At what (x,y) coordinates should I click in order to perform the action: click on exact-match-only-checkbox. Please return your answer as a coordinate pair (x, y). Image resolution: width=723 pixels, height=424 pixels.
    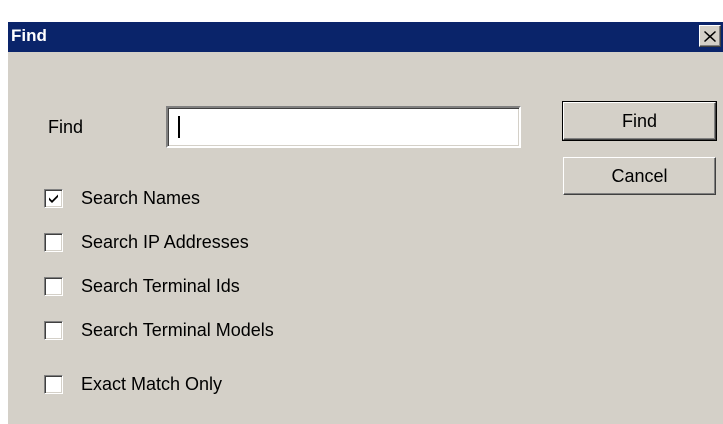
    Looking at the image, I should click on (53, 384).